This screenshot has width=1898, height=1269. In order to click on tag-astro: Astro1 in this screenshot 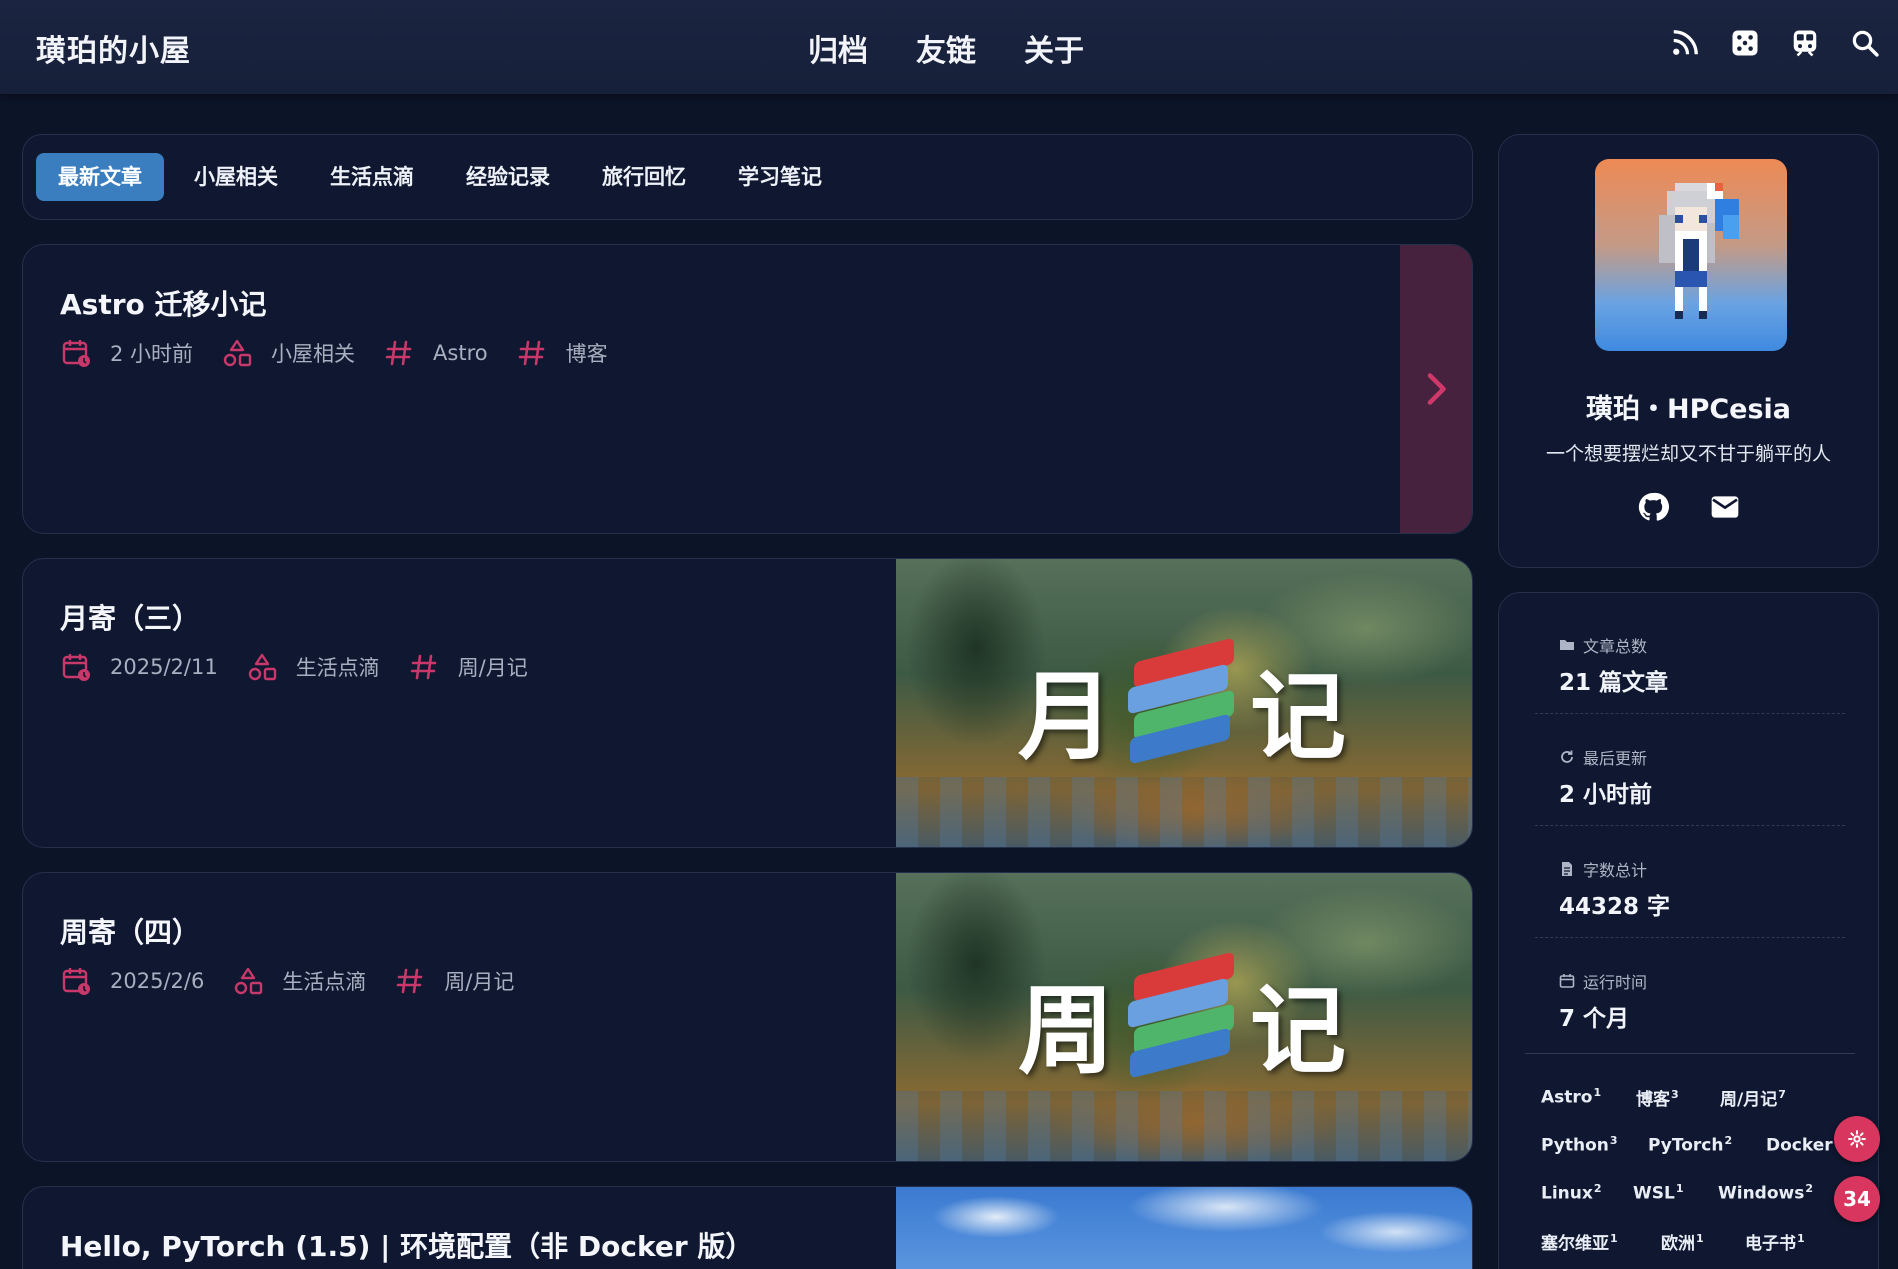, I will do `click(1588, 1097)`.